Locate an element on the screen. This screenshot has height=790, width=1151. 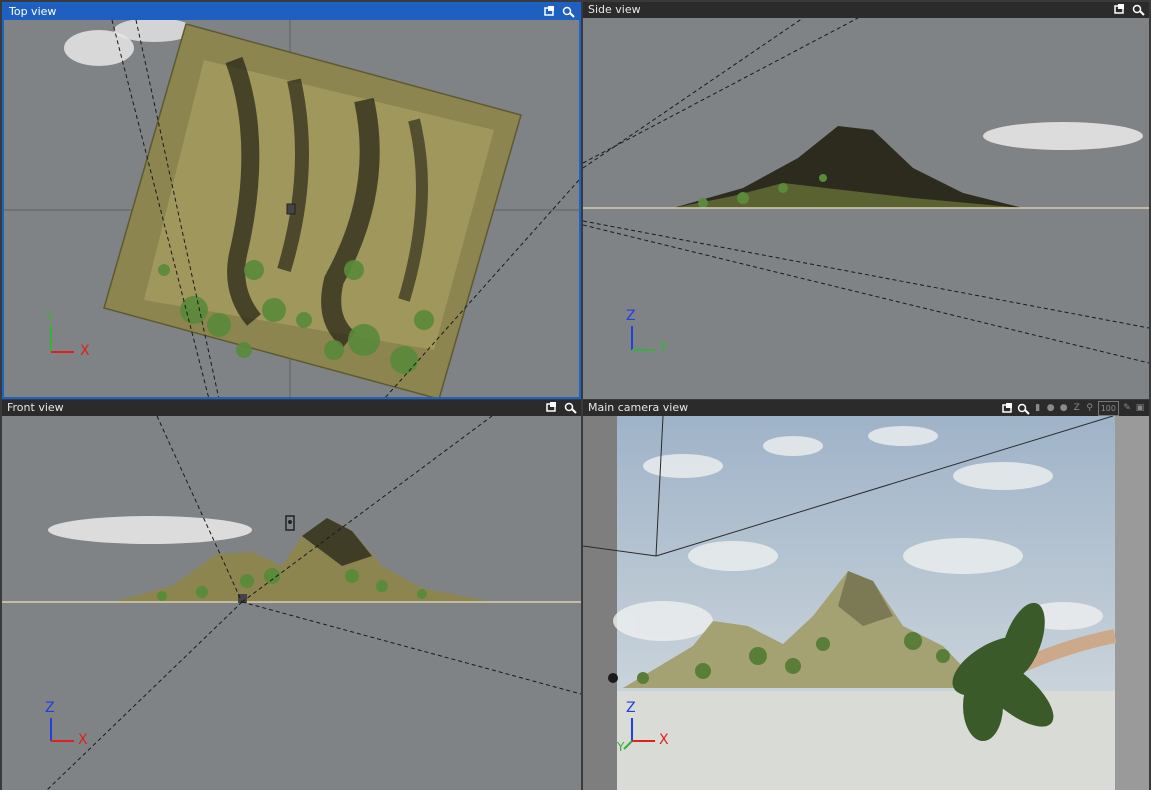
camera-axis-y-label: Y is located at coordinates (621, 747).